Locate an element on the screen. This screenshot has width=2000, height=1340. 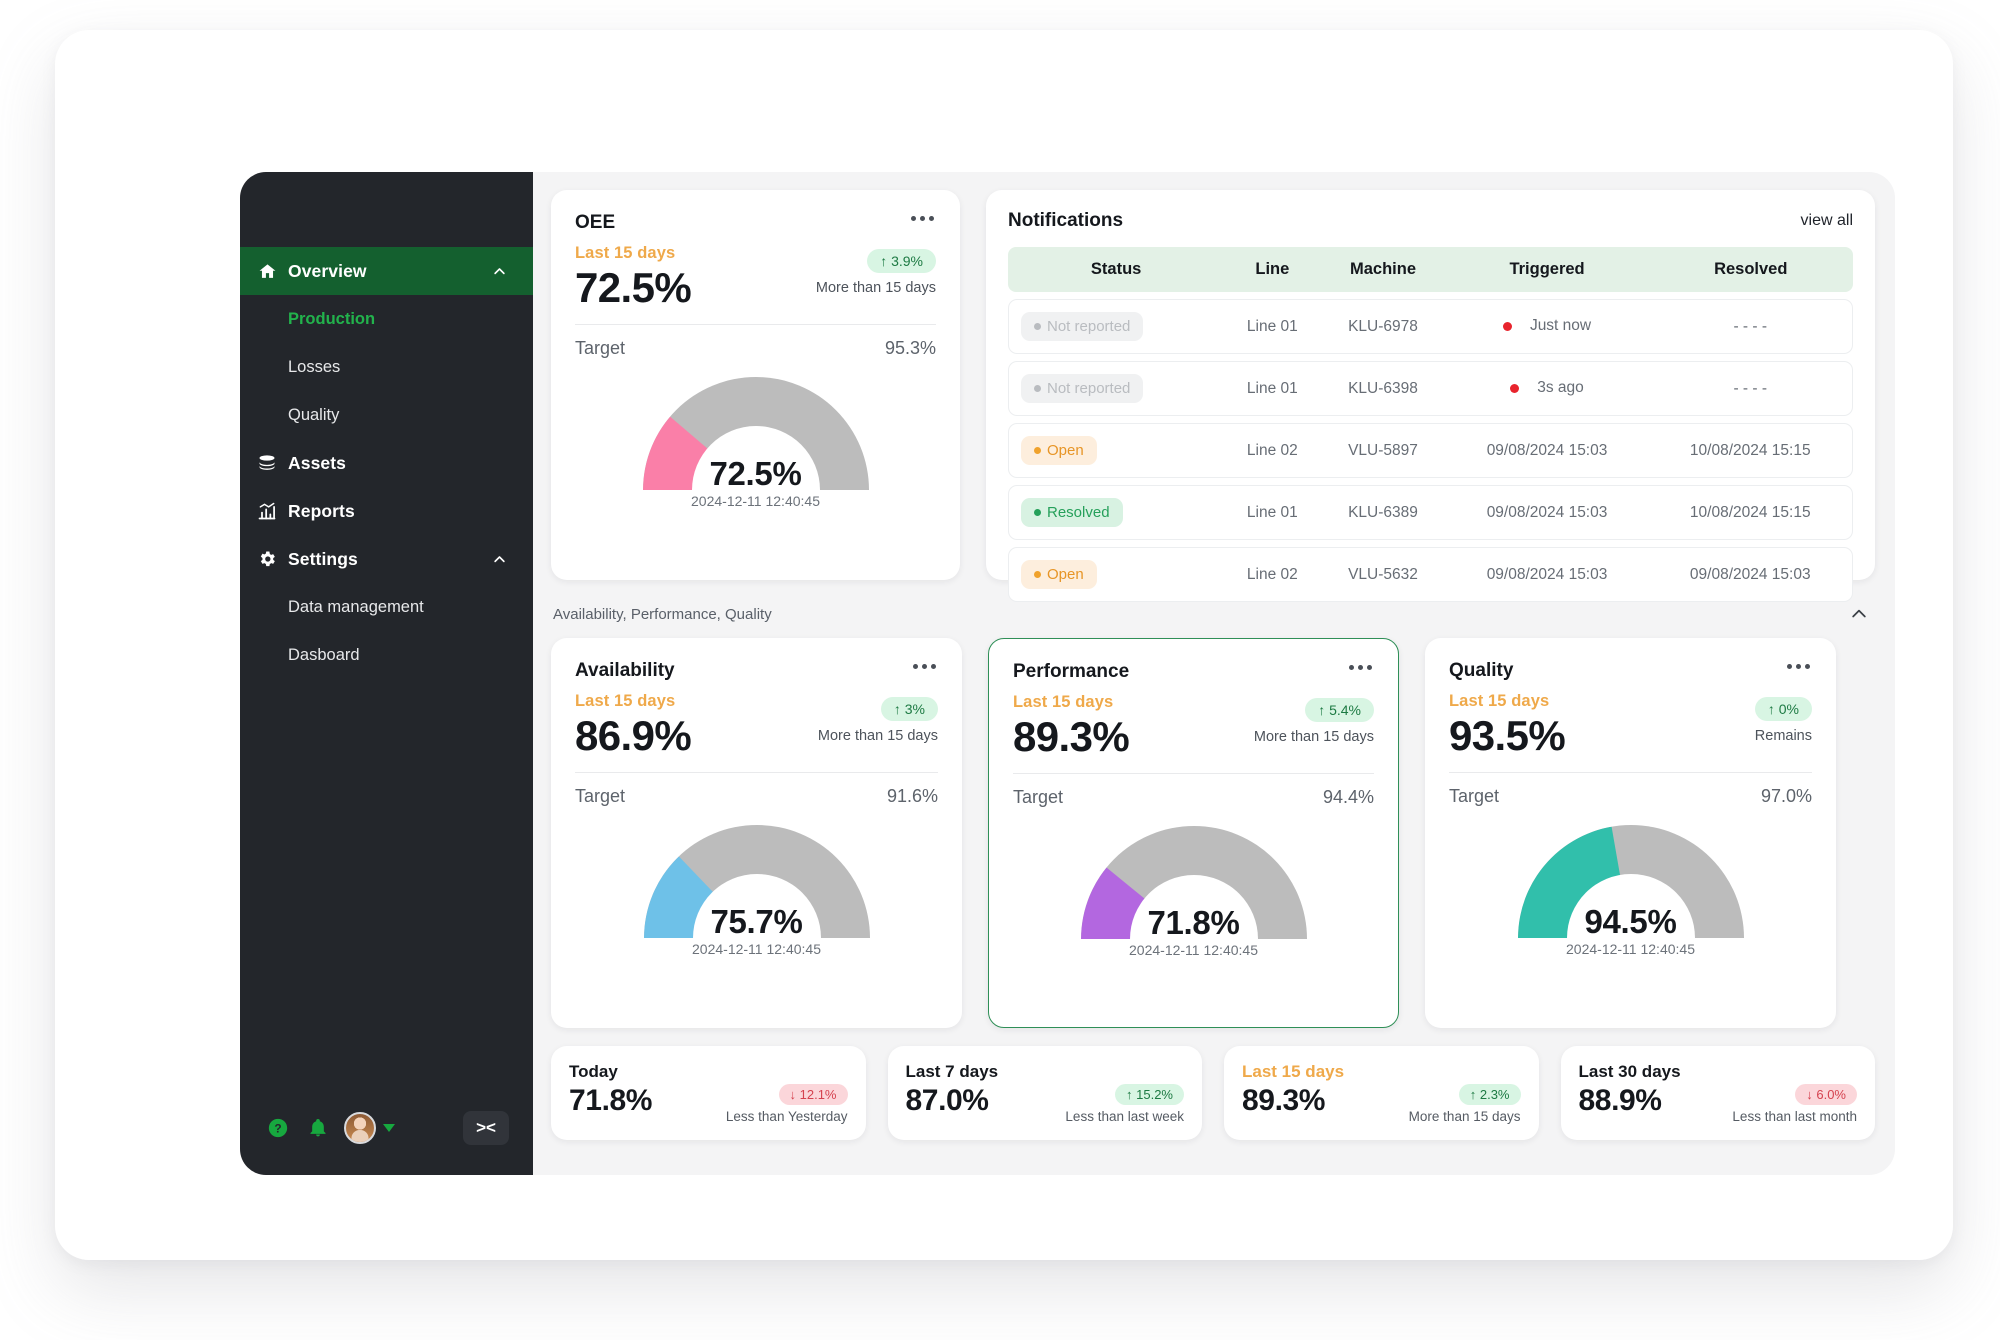
column-header-line: Line is located at coordinates (1272, 269).